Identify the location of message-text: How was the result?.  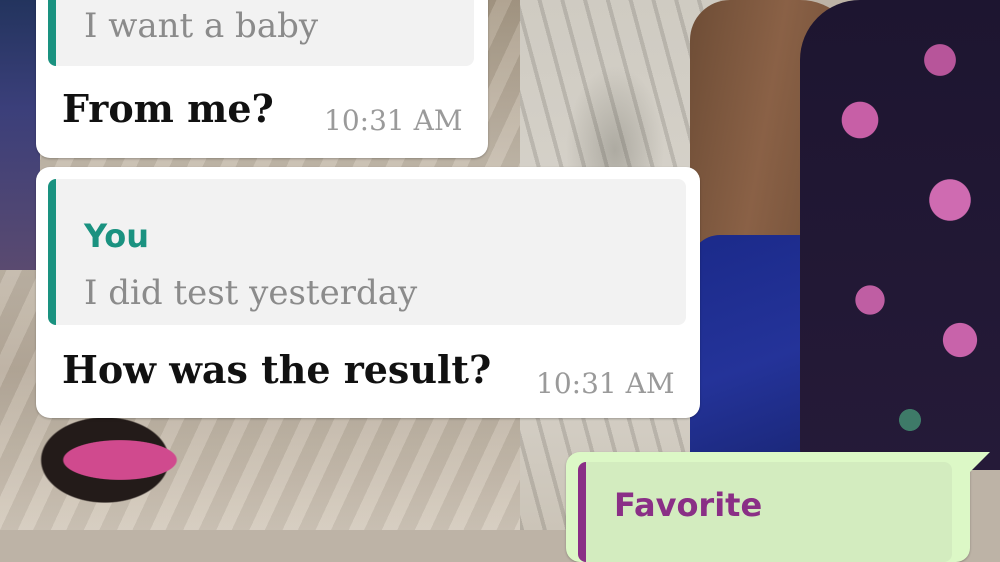
(277, 369).